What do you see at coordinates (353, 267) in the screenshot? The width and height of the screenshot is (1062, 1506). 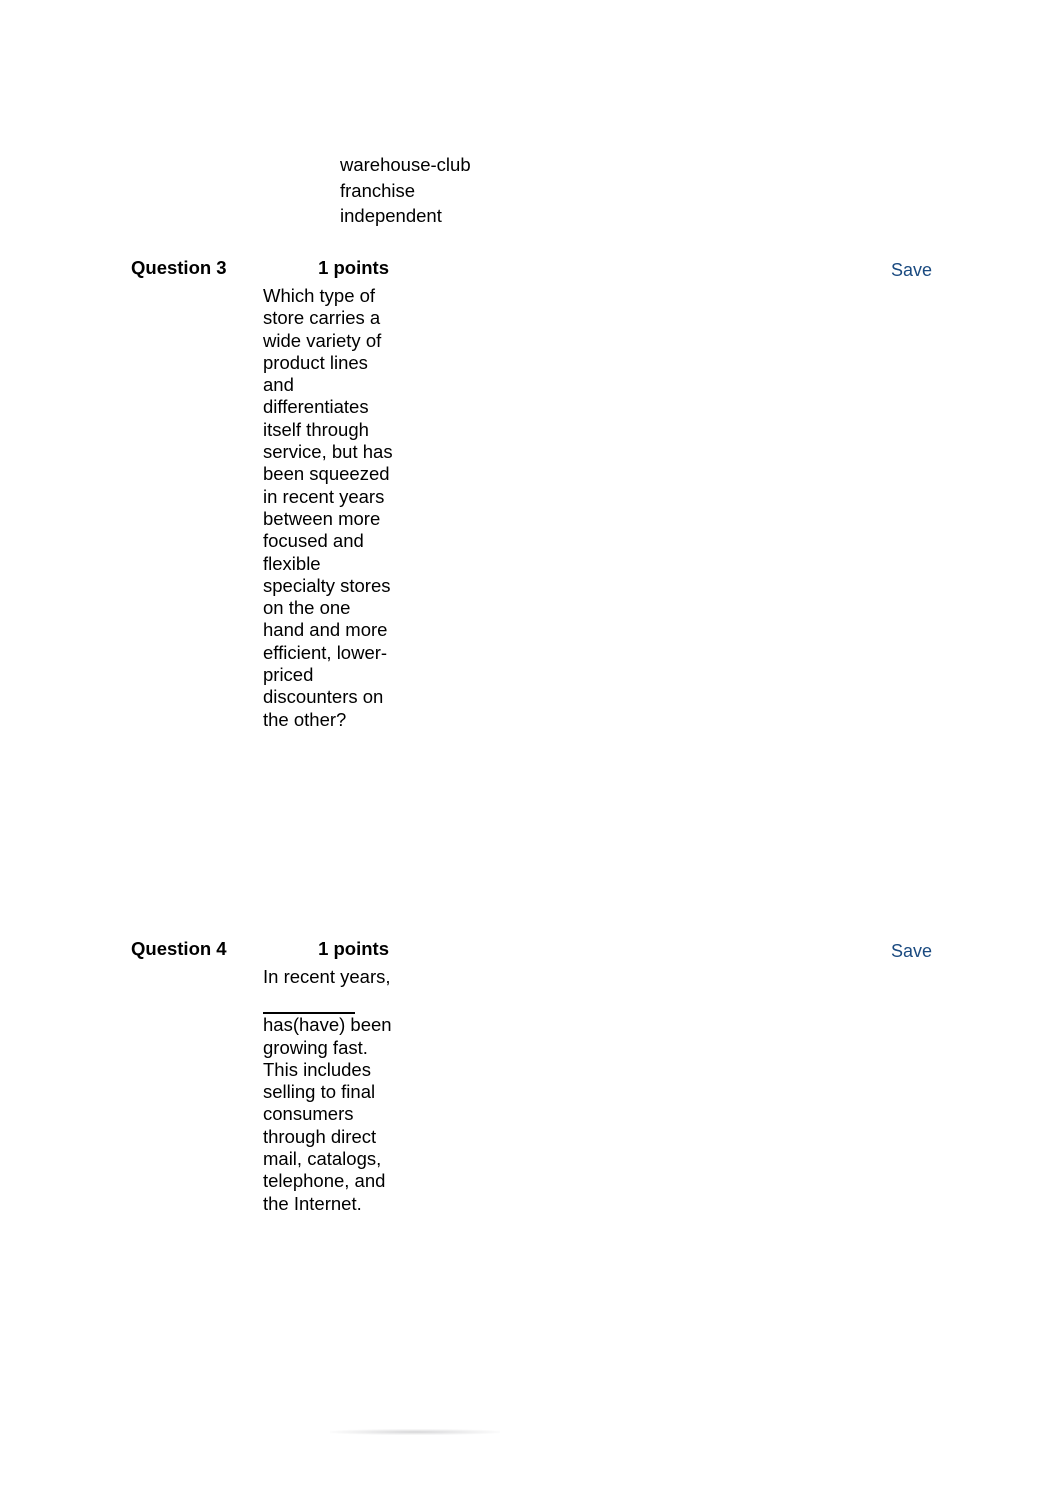 I see `question-3-points: 1 points` at bounding box center [353, 267].